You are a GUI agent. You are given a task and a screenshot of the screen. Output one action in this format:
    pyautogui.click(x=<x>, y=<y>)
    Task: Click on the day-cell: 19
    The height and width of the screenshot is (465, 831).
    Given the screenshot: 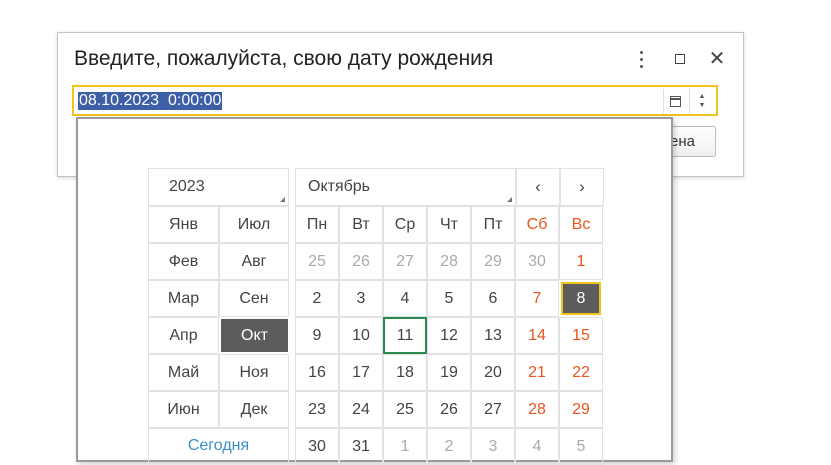 What is the action you would take?
    pyautogui.click(x=449, y=372)
    